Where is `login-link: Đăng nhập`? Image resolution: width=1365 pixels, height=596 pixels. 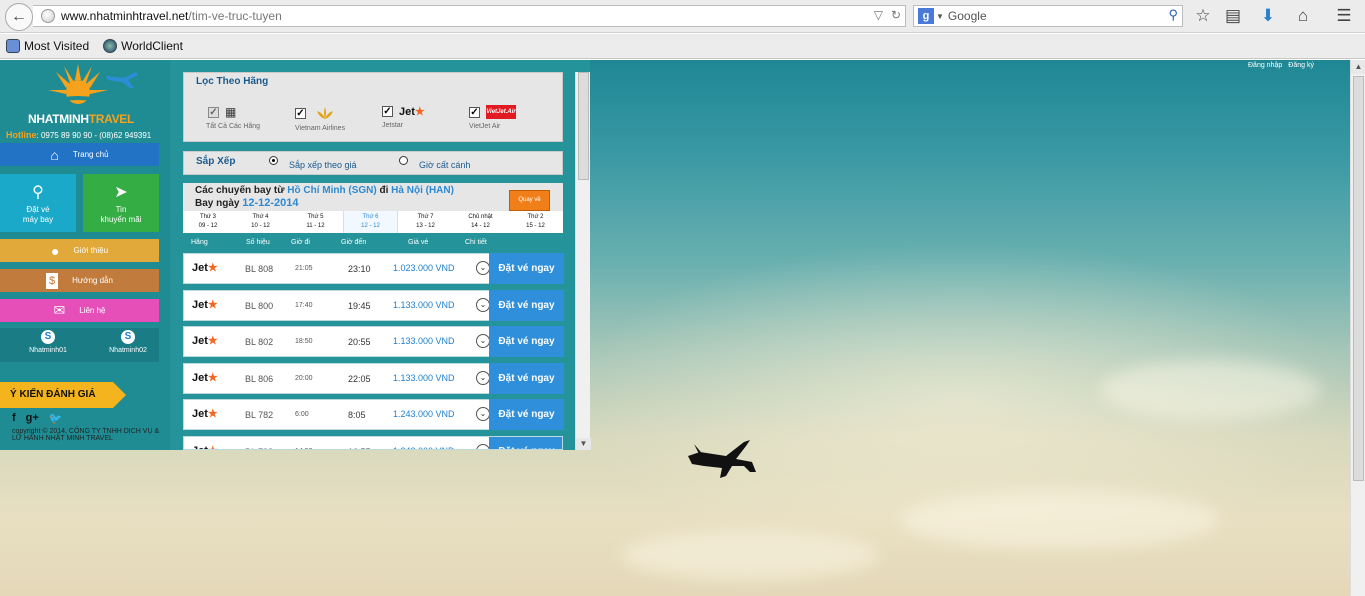 login-link: Đăng nhập is located at coordinates (1265, 65).